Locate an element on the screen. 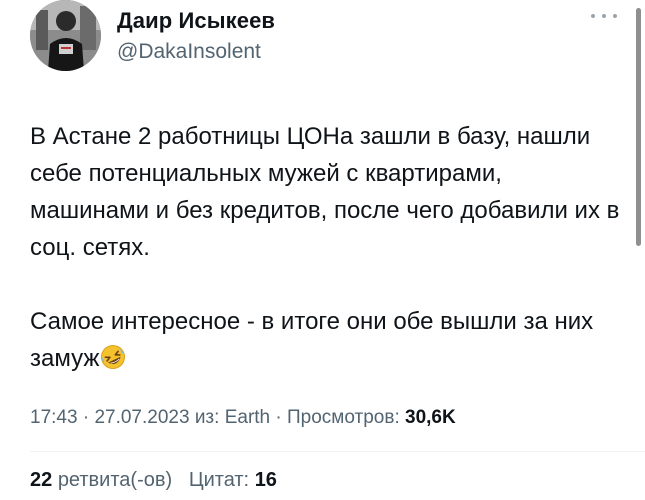 The image size is (645, 500). rolling-on-floor-laughing-emoji-icon is located at coordinates (113, 362).